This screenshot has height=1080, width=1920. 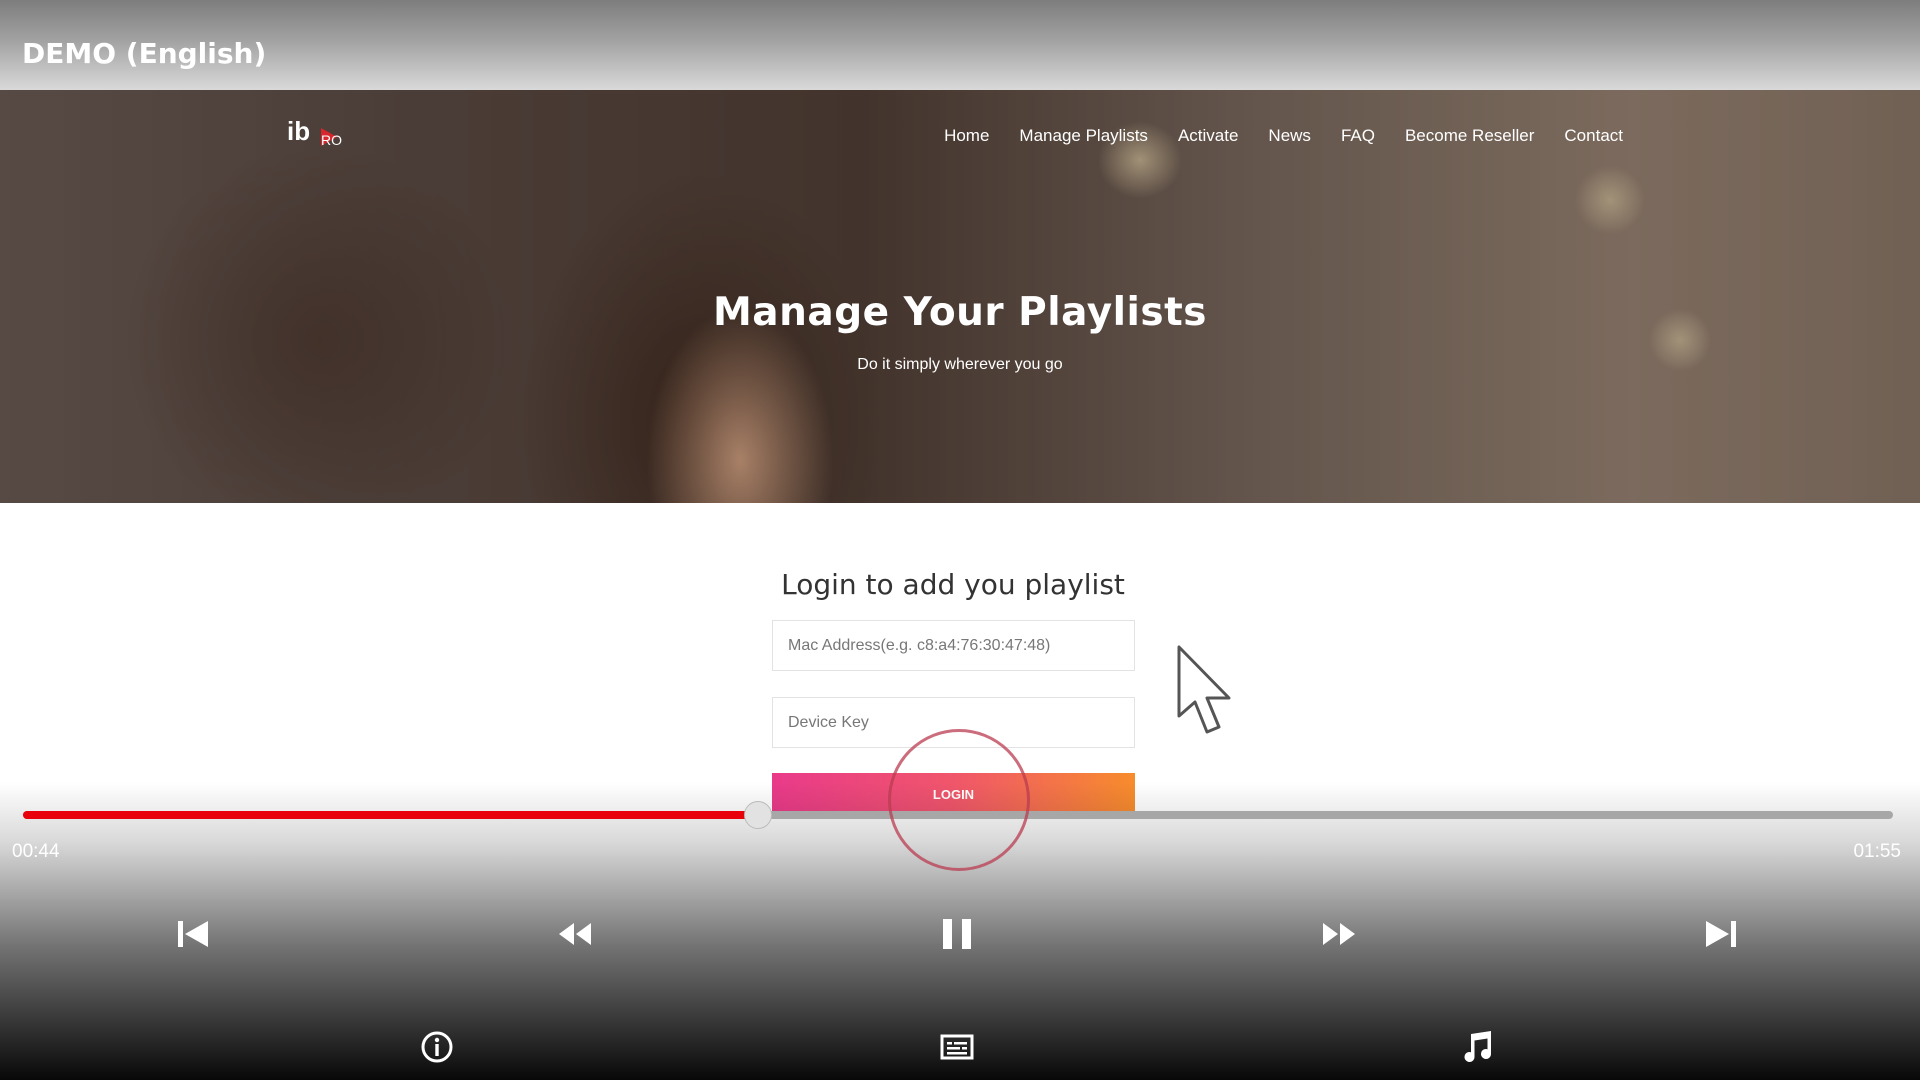 What do you see at coordinates (299, 131) in the screenshot?
I see `logo-text: ib` at bounding box center [299, 131].